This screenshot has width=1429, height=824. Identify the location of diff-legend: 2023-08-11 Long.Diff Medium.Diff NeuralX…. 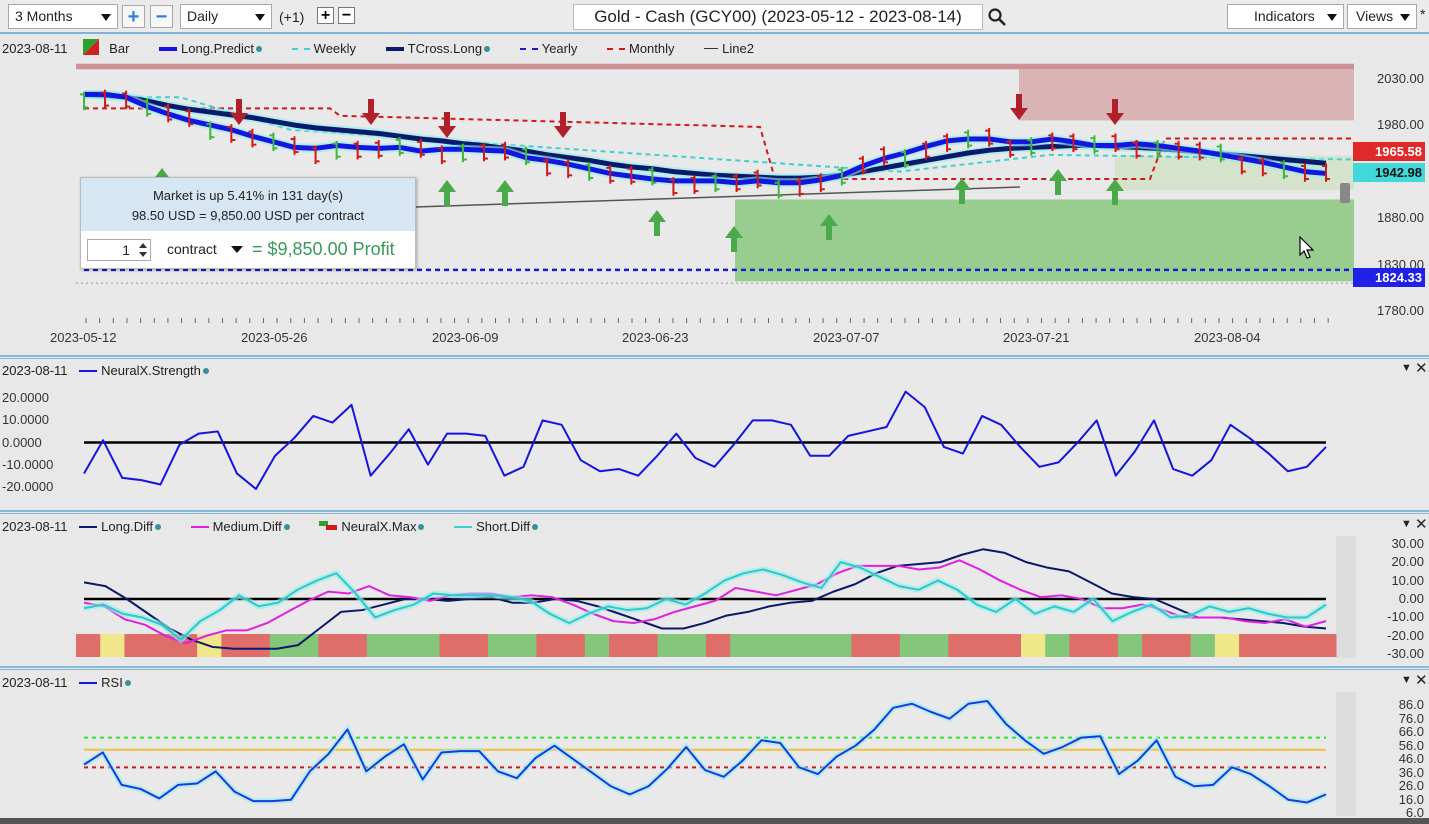
(283, 526).